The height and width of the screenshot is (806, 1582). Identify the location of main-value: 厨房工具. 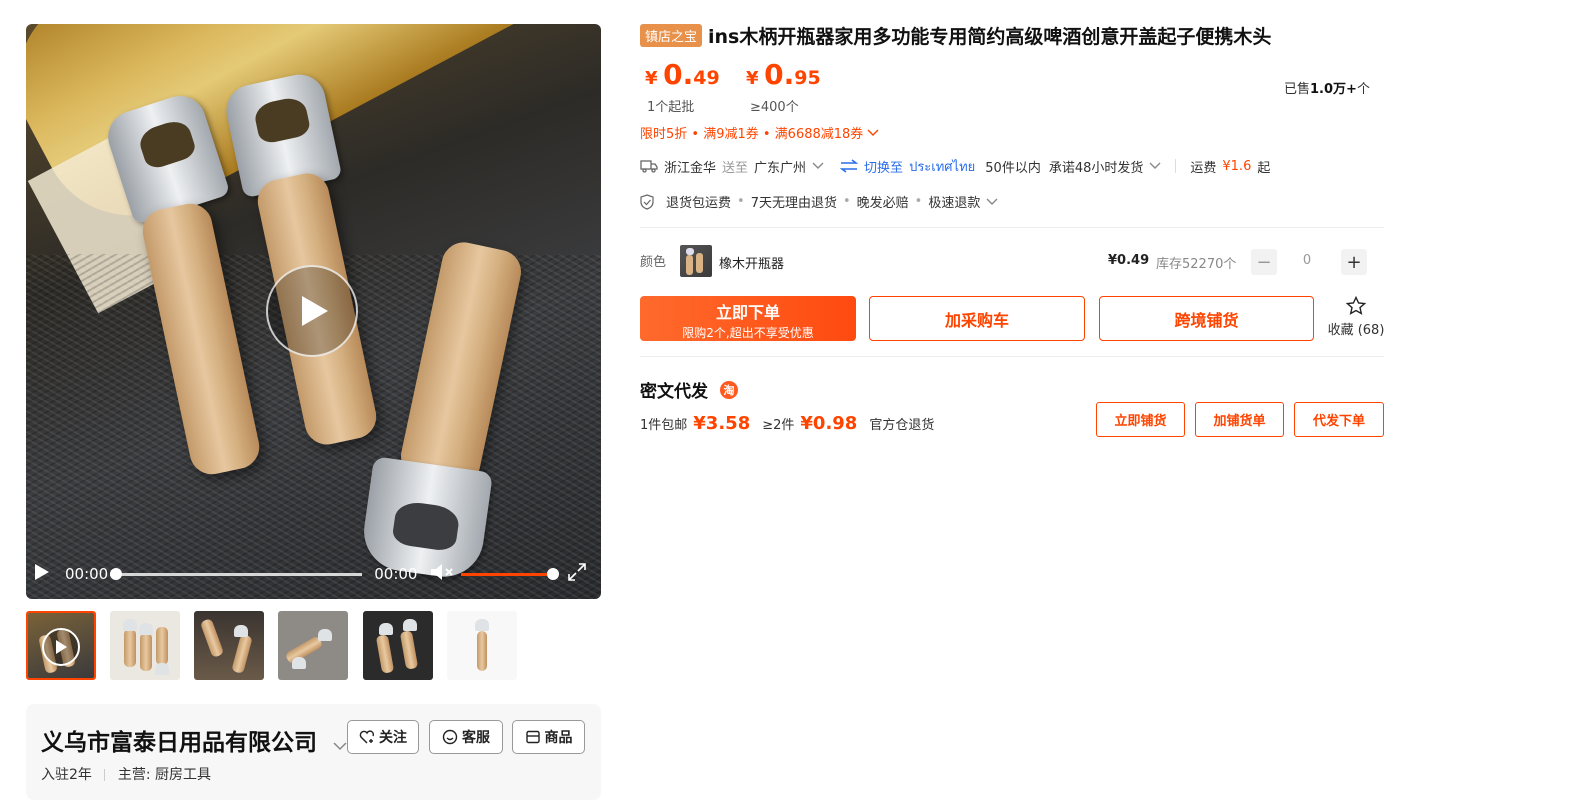
(183, 775).